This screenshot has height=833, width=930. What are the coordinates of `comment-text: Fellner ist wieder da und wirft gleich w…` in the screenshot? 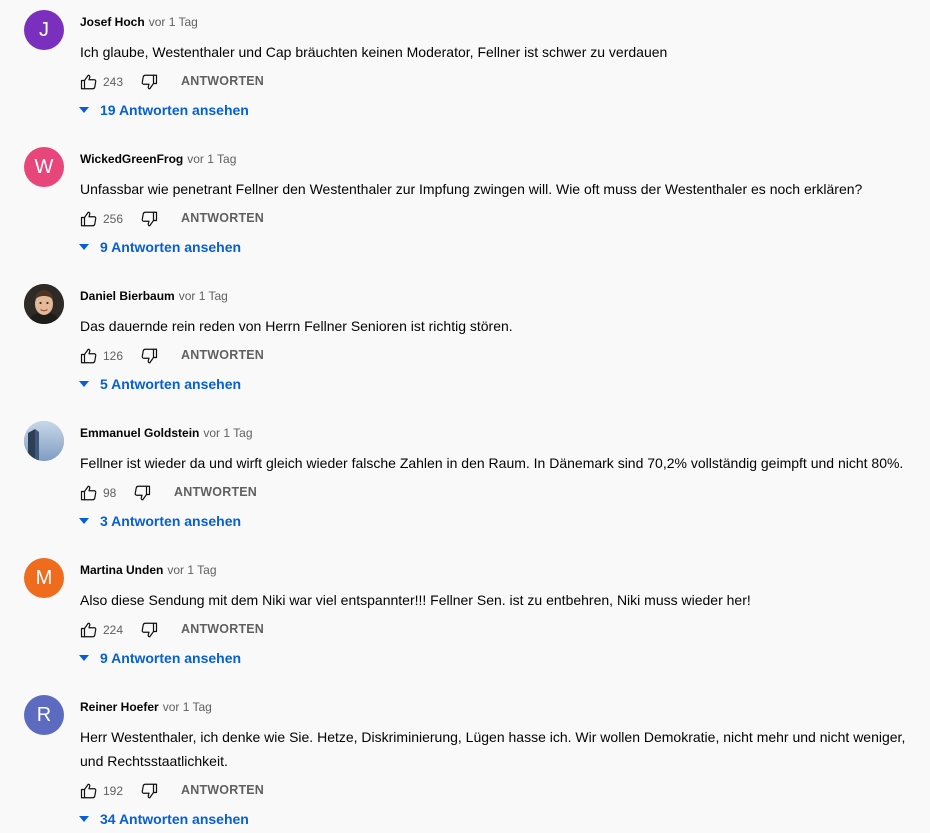 It's located at (492, 463).